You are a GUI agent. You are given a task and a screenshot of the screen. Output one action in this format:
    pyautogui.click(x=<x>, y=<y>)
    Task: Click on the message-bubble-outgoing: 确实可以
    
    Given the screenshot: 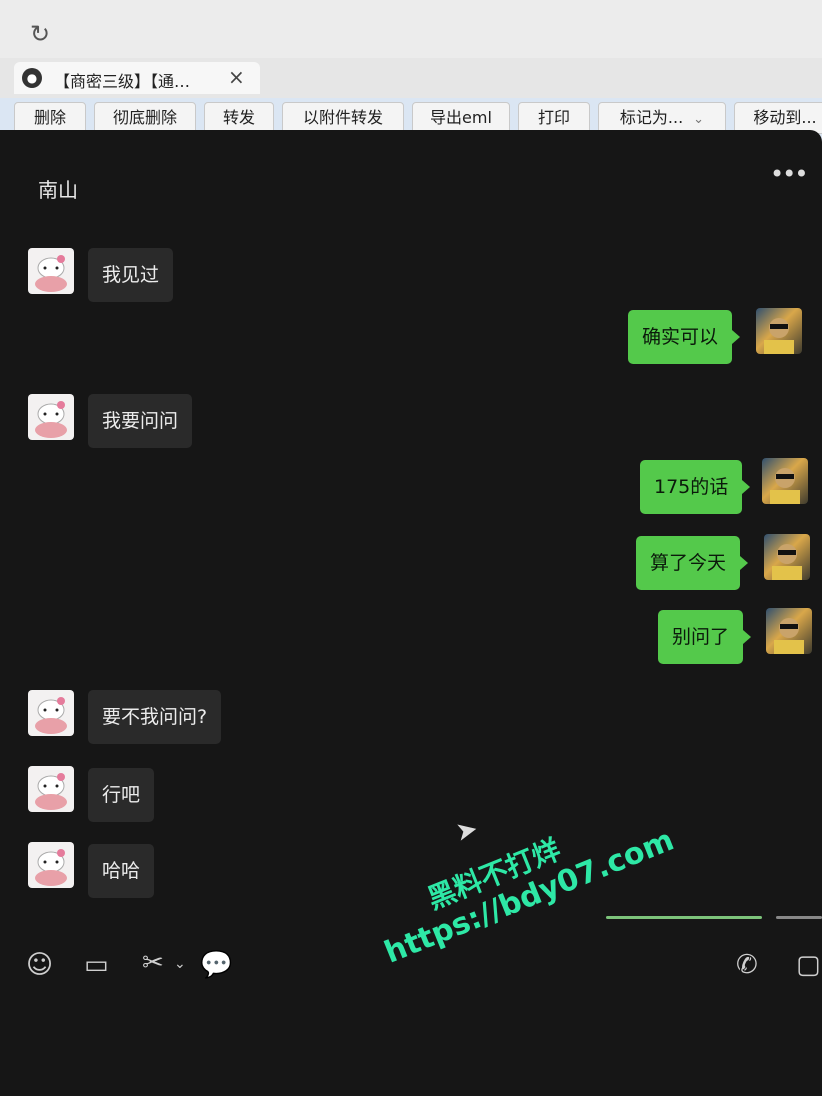 What is the action you would take?
    pyautogui.click(x=684, y=337)
    